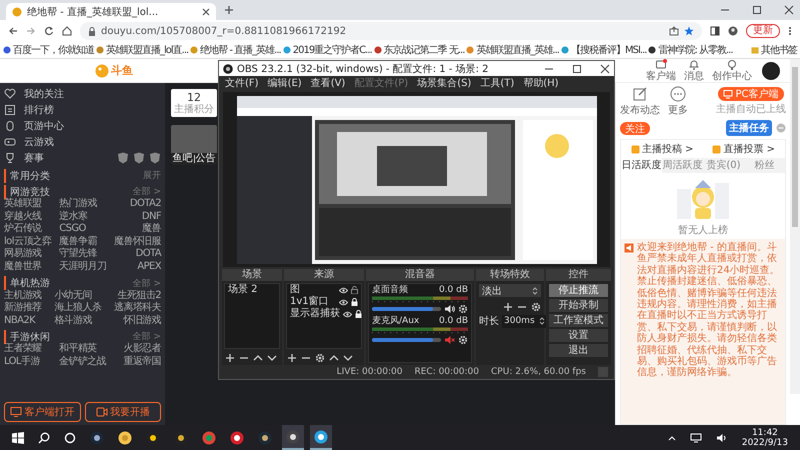 This screenshot has width=800, height=450. I want to click on ranking-link: 主播投稿 >, so click(662, 149).